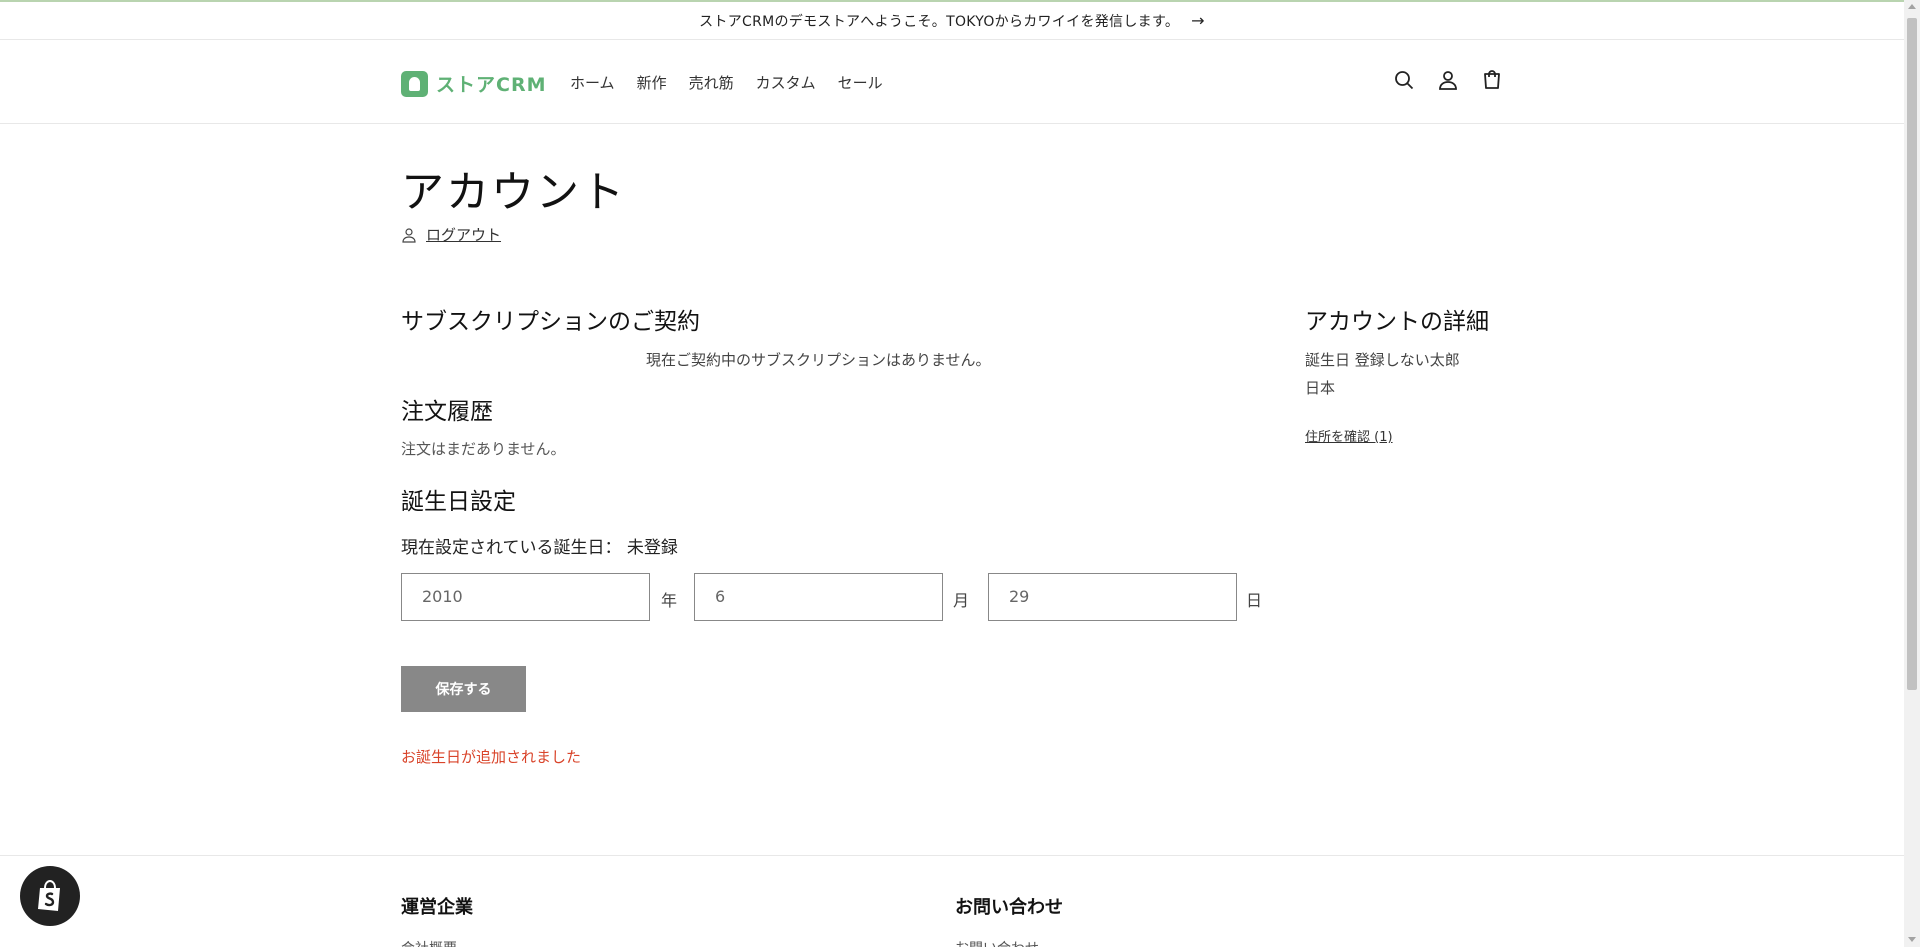 This screenshot has width=1920, height=947. I want to click on arrow-right-icon: →, so click(1198, 20).